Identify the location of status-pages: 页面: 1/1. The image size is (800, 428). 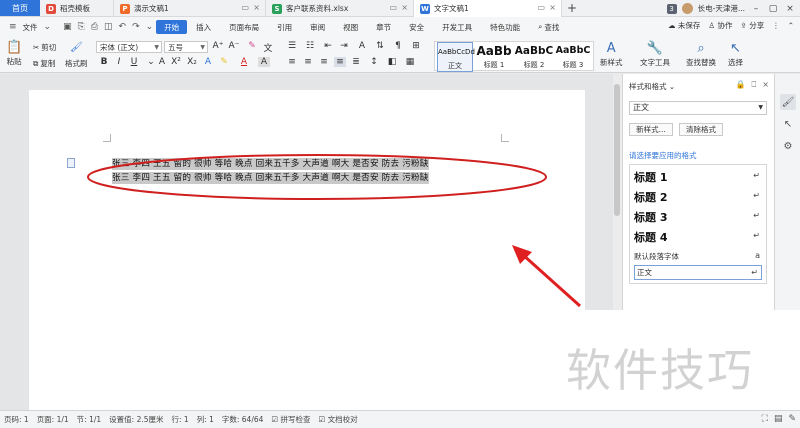
(53, 419).